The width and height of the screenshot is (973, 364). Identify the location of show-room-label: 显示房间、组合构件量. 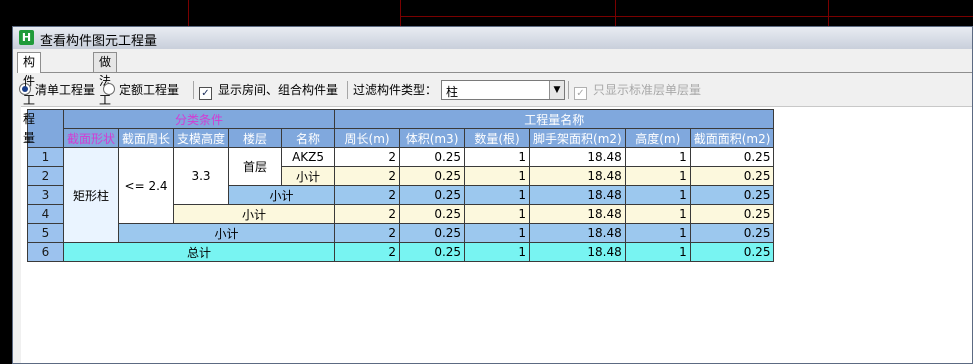
(278, 90).